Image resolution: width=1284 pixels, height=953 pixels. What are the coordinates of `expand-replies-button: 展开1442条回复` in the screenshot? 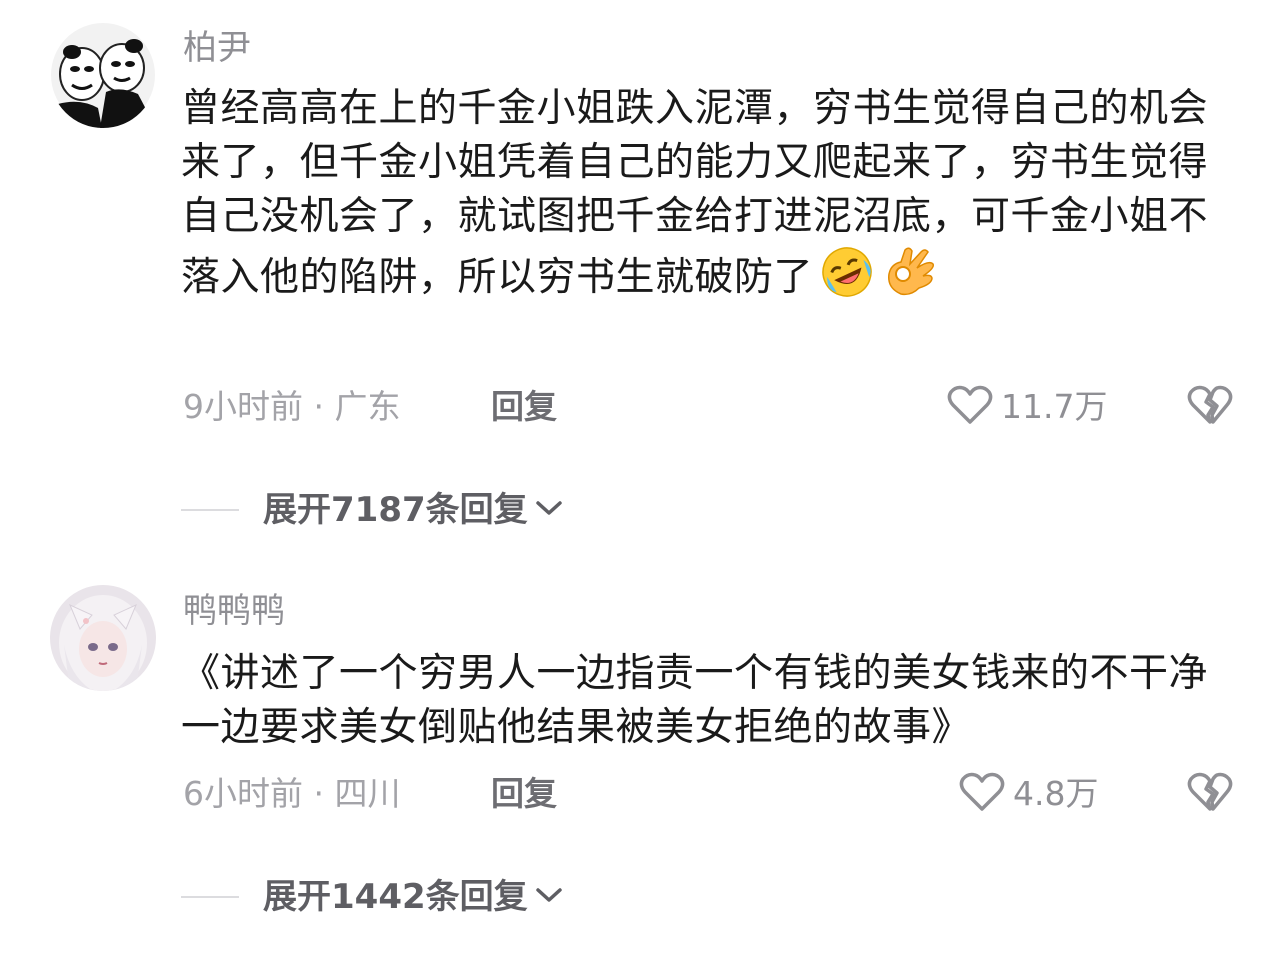 It's located at (431, 897).